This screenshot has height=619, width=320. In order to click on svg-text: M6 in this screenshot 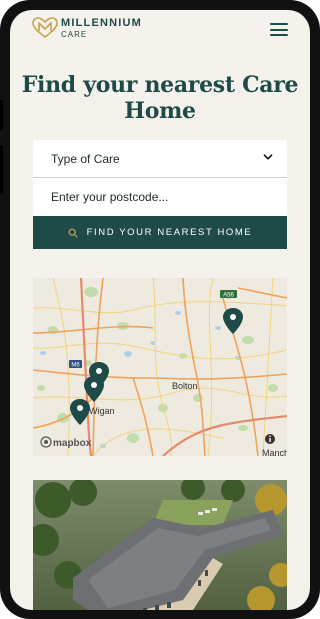, I will do `click(75, 365)`.